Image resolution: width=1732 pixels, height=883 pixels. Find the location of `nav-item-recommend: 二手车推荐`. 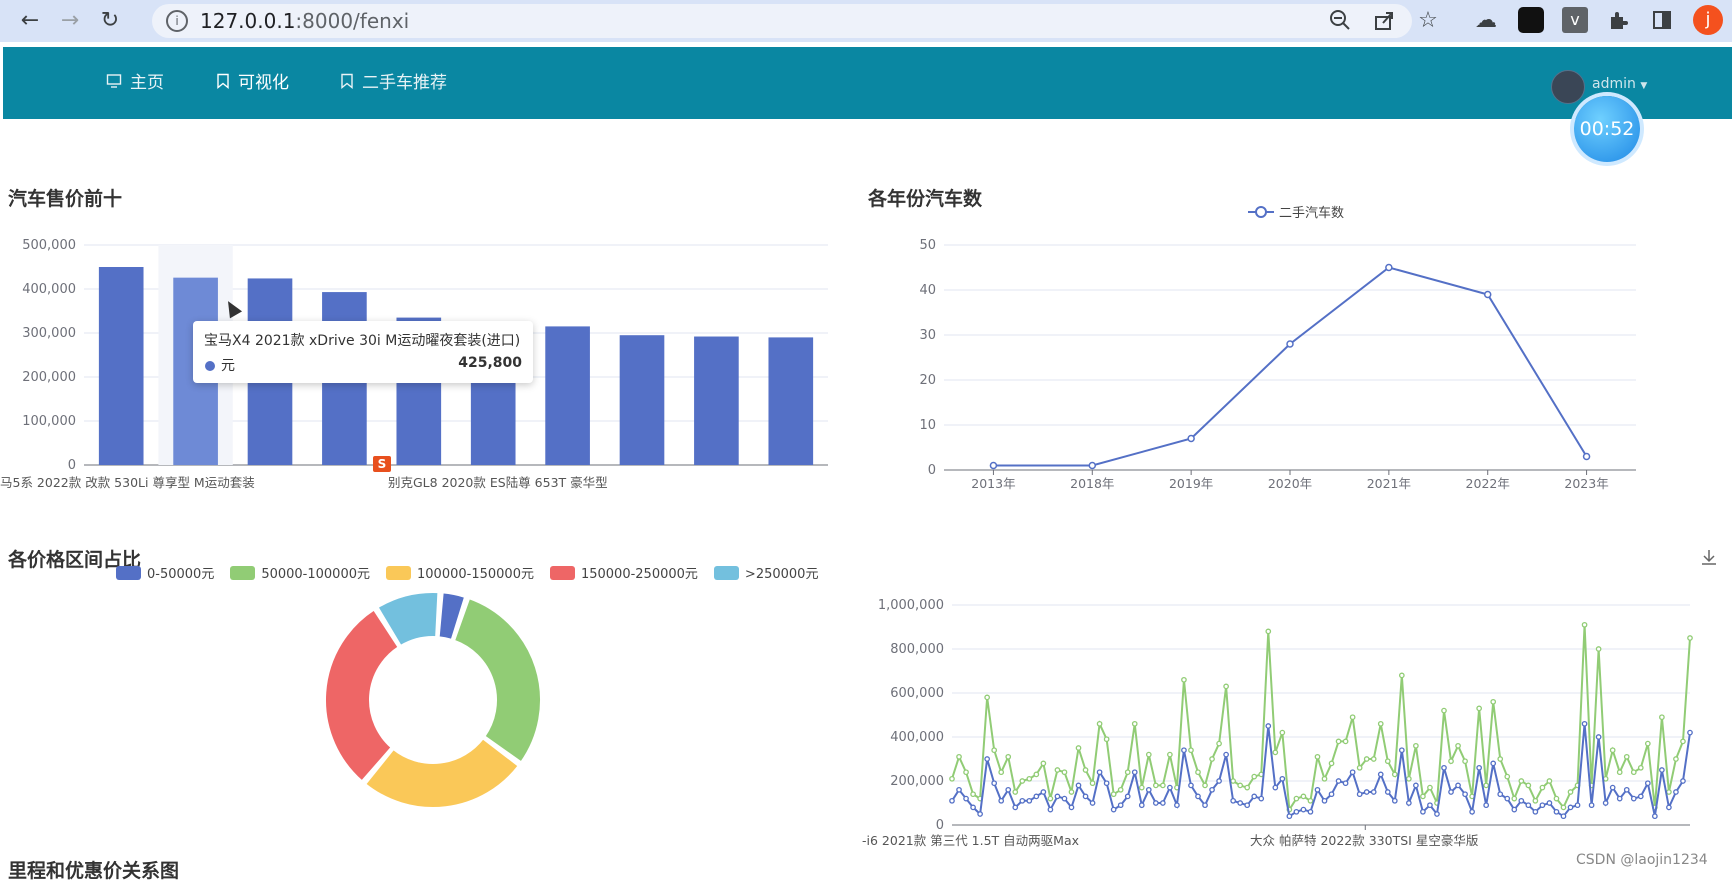

nav-item-recommend: 二手车推荐 is located at coordinates (393, 80).